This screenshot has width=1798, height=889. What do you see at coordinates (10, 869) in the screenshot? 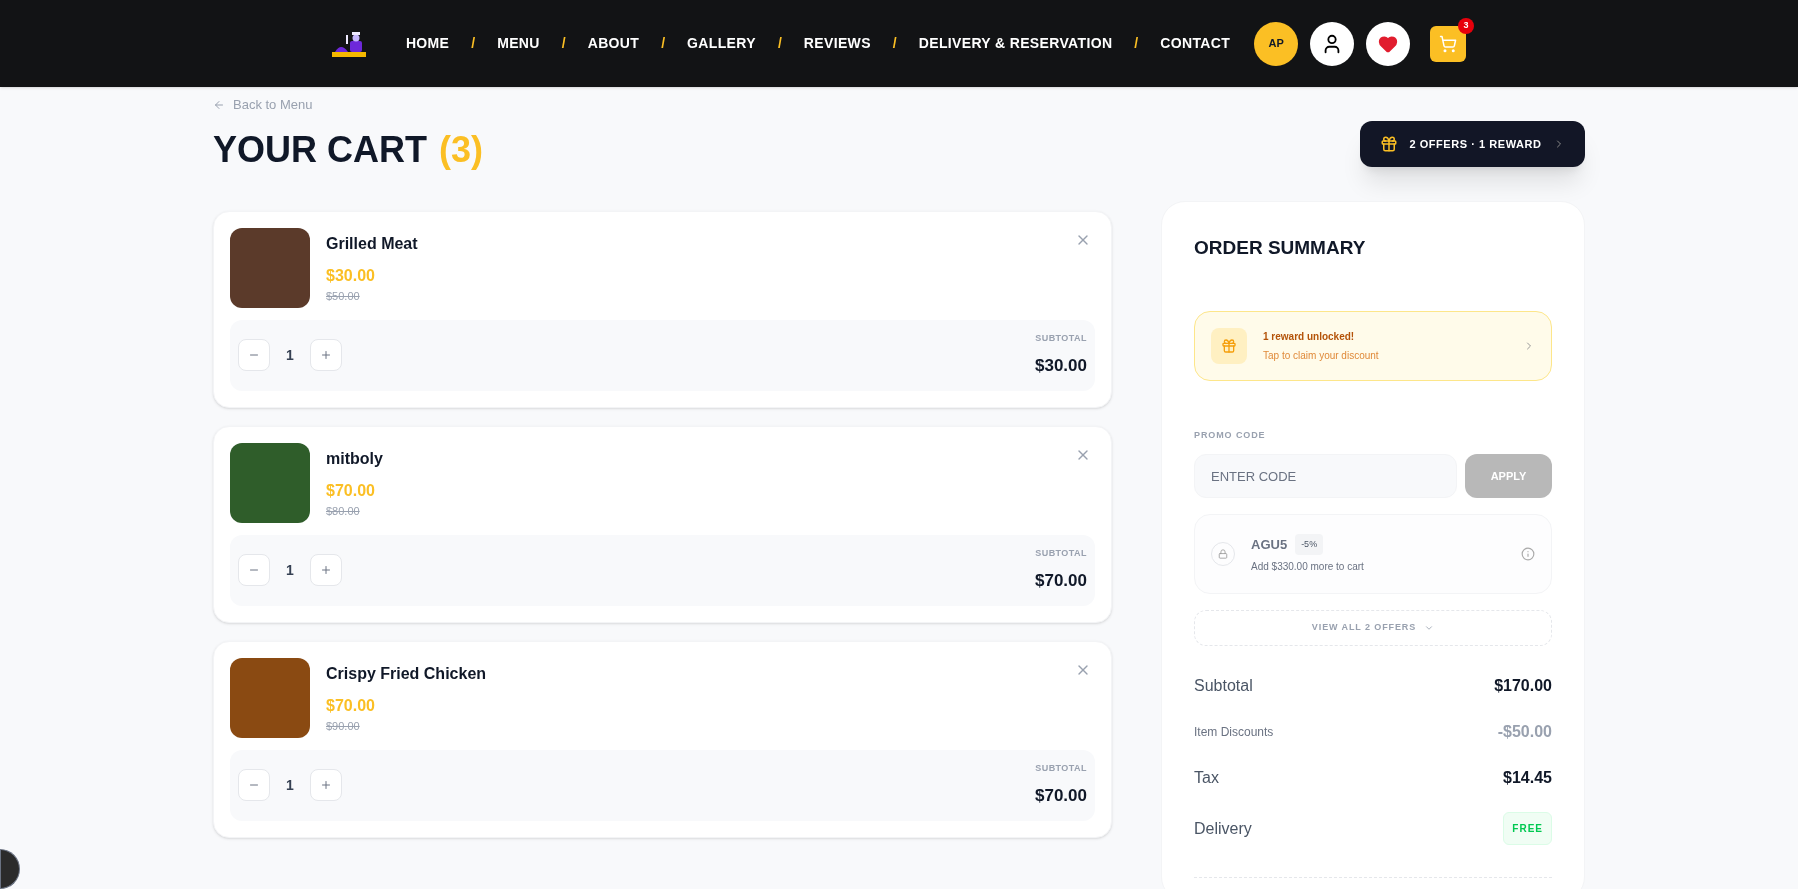
I see `floating-round-button` at bounding box center [10, 869].